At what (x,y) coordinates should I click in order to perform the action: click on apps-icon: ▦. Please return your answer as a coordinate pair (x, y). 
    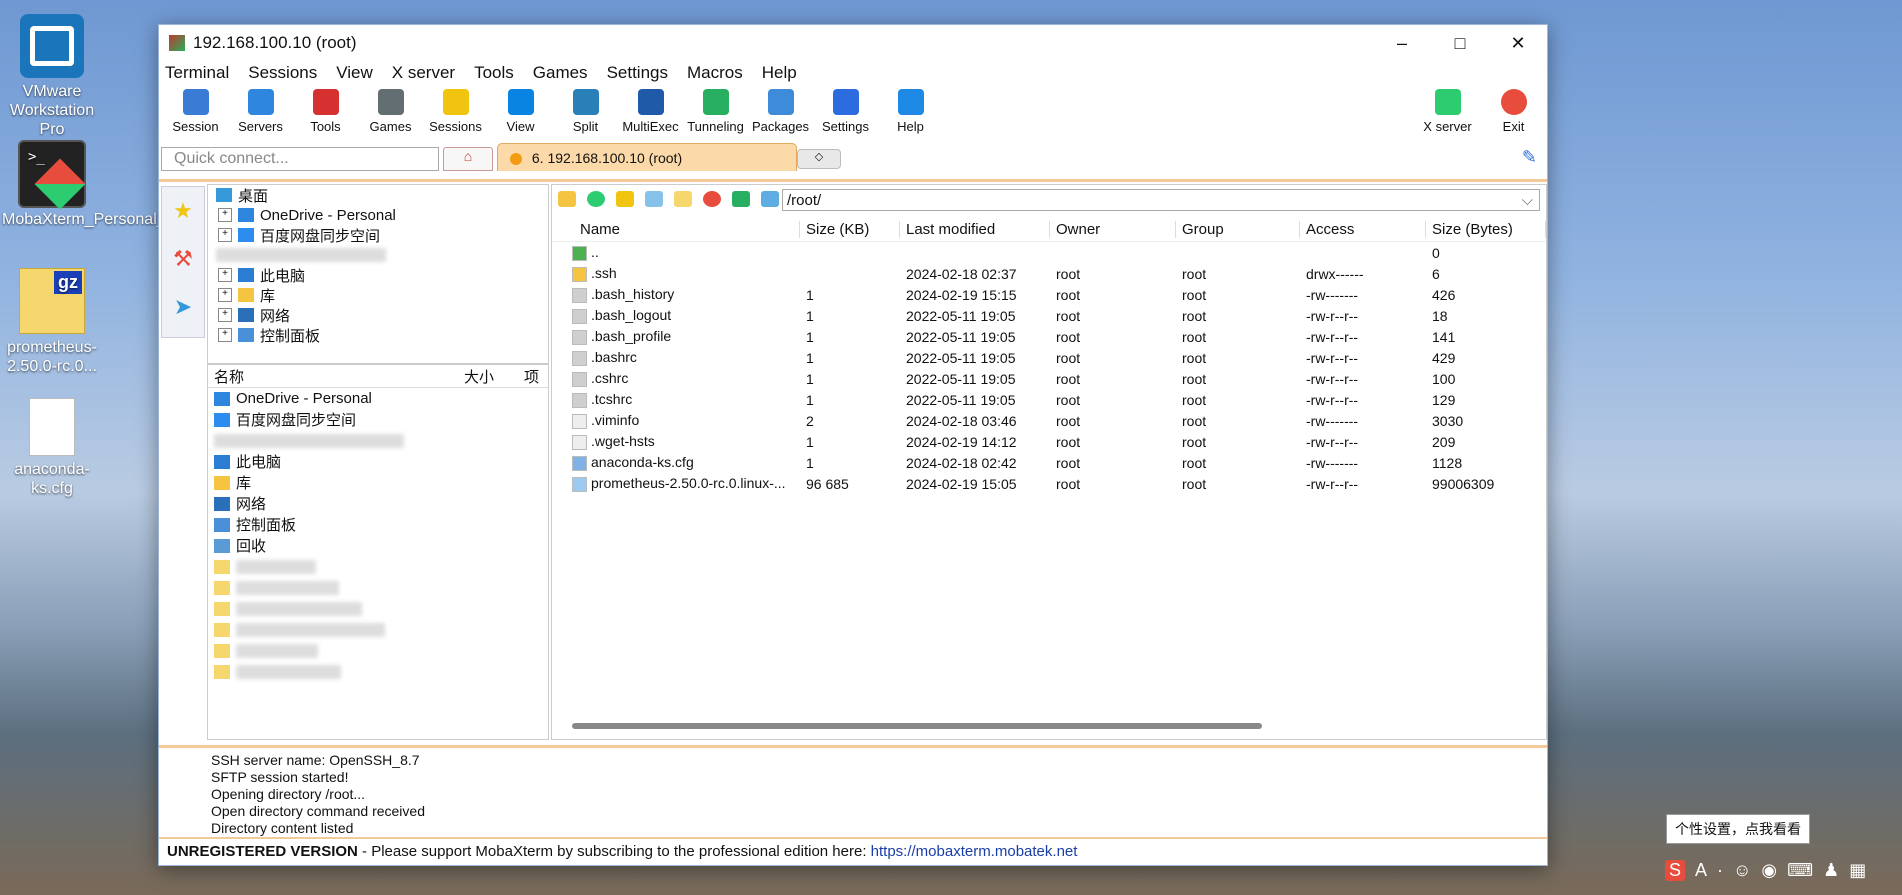
    Looking at the image, I should click on (1857, 870).